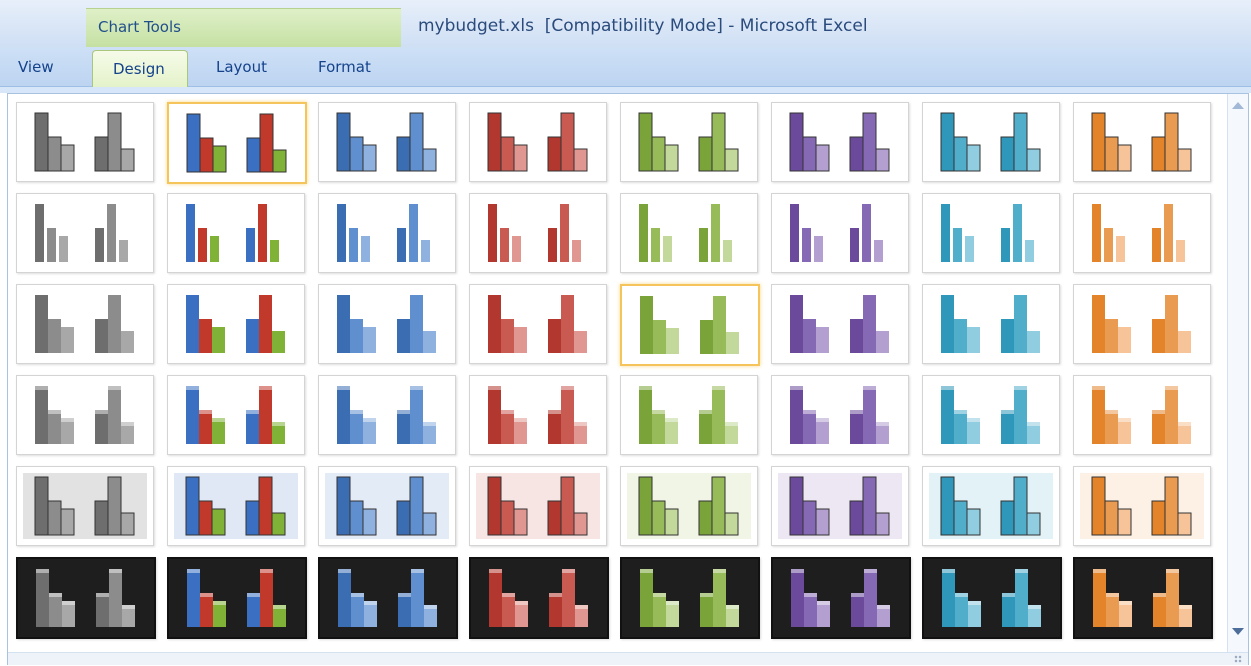  I want to click on tab-view: View, so click(36, 67).